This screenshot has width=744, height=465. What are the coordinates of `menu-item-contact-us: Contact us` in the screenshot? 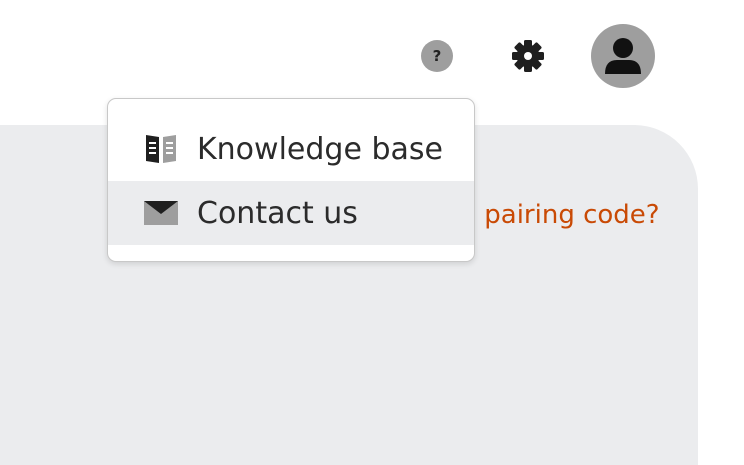 It's located at (291, 213).